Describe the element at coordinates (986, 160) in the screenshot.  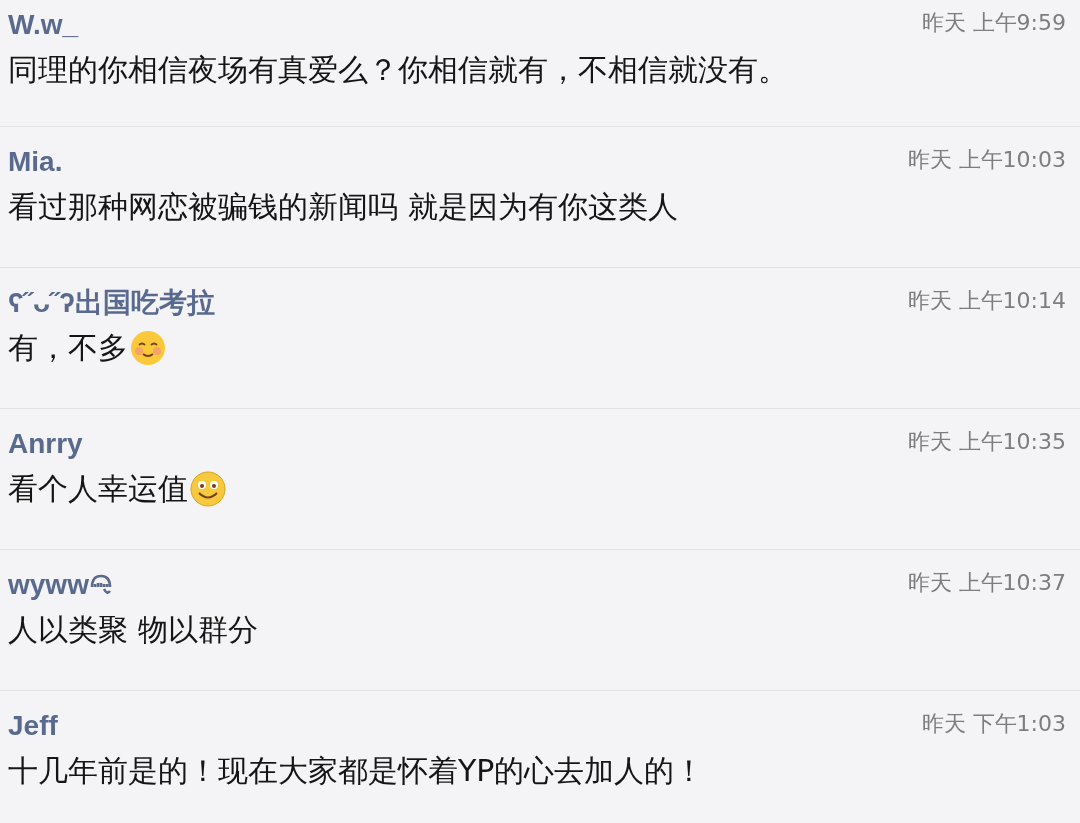
I see `timestamp: 昨天 上午10:03` at that location.